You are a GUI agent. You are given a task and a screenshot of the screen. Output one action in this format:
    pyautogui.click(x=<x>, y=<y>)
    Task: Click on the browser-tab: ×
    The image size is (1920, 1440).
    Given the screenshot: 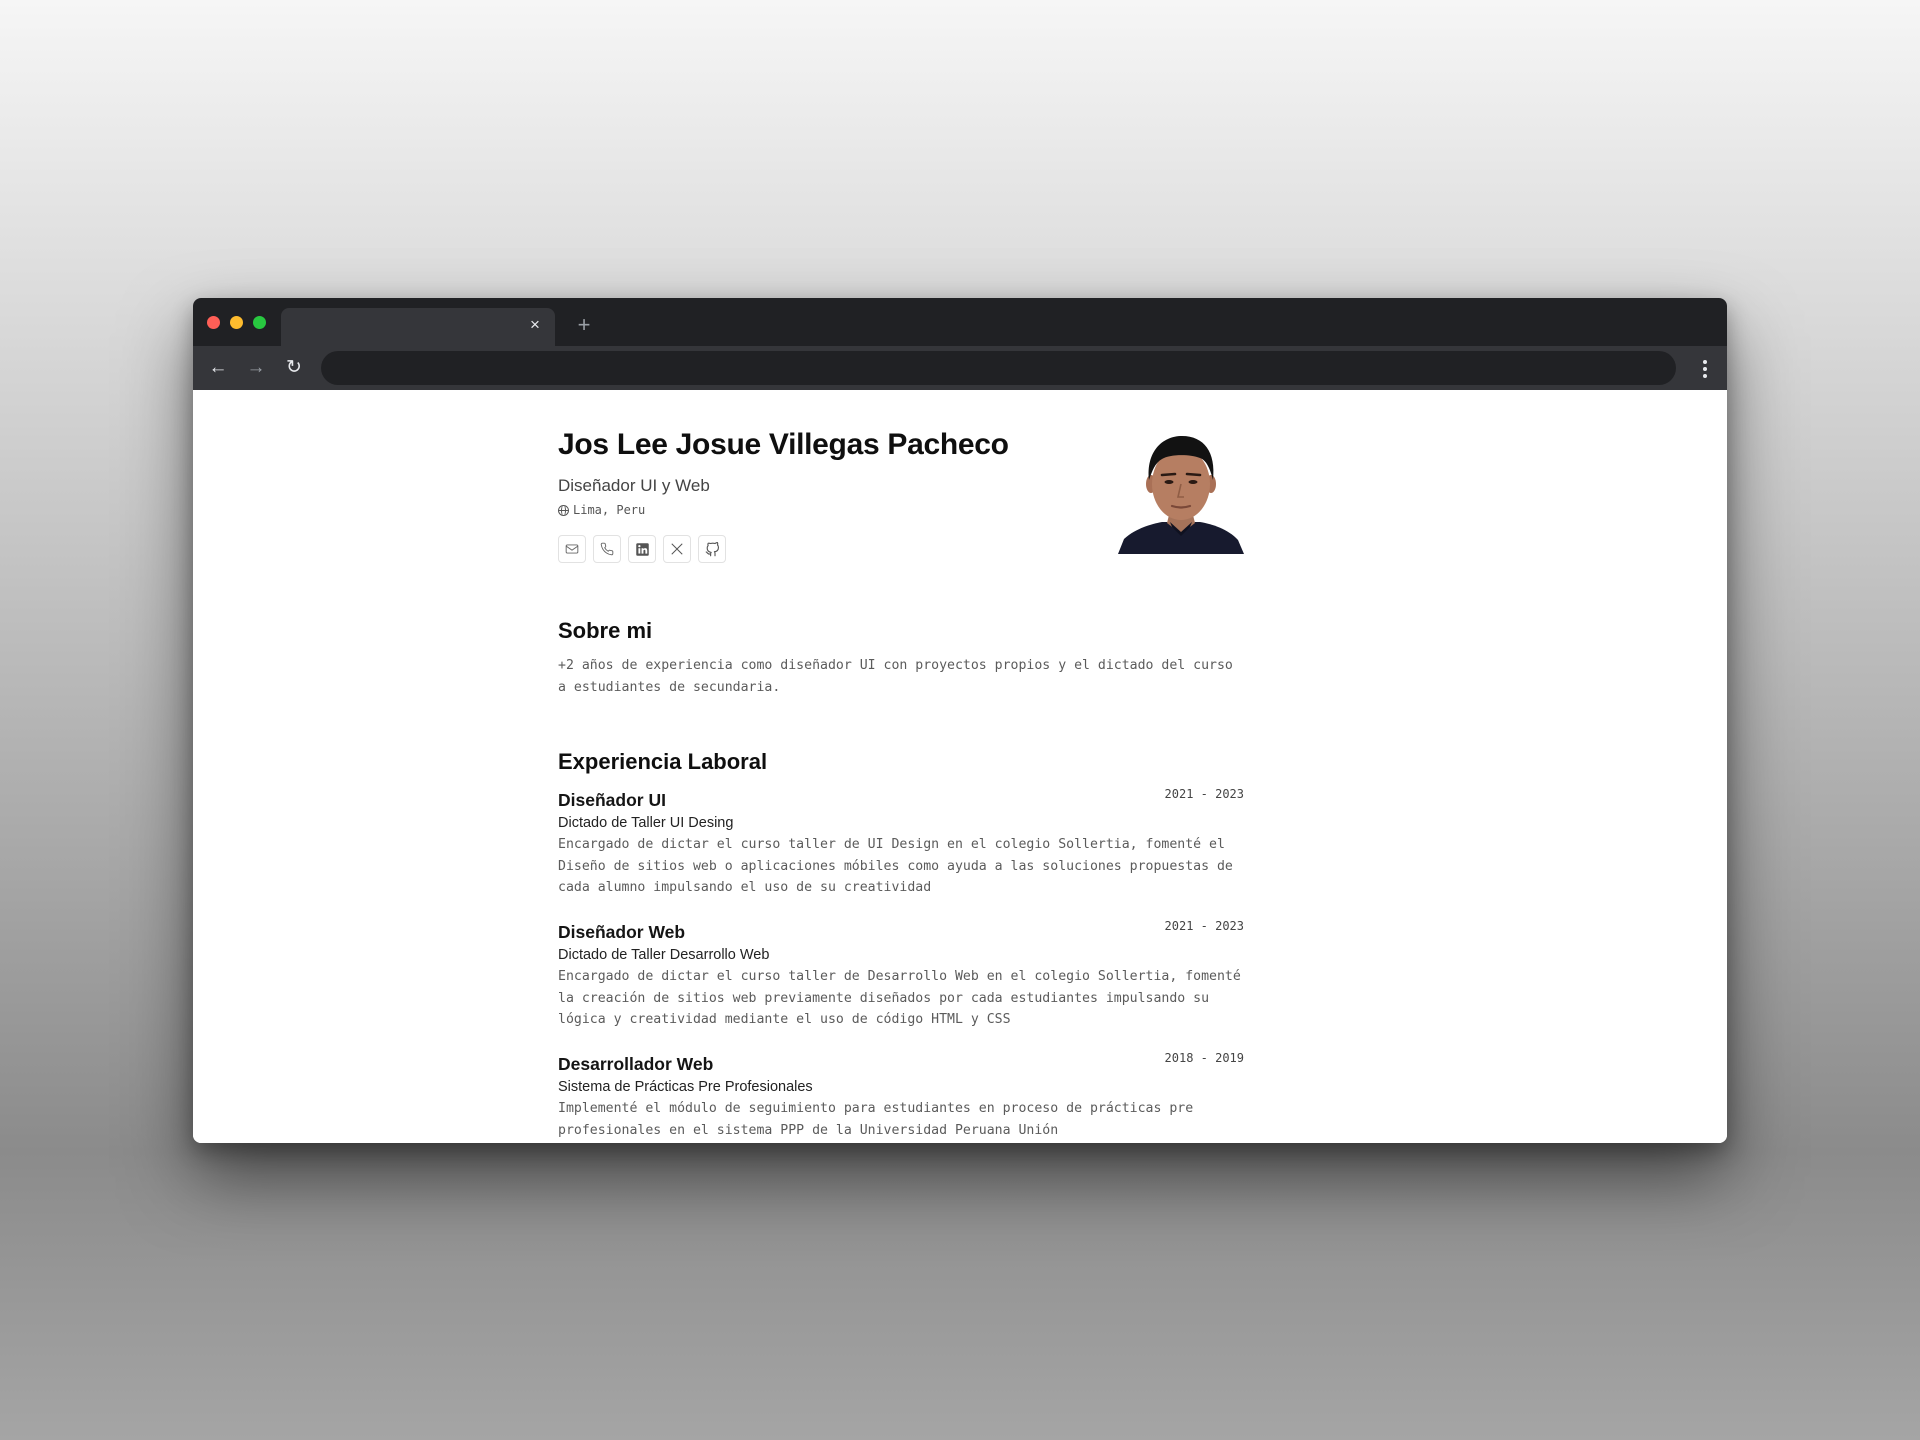 What is the action you would take?
    pyautogui.click(x=418, y=327)
    